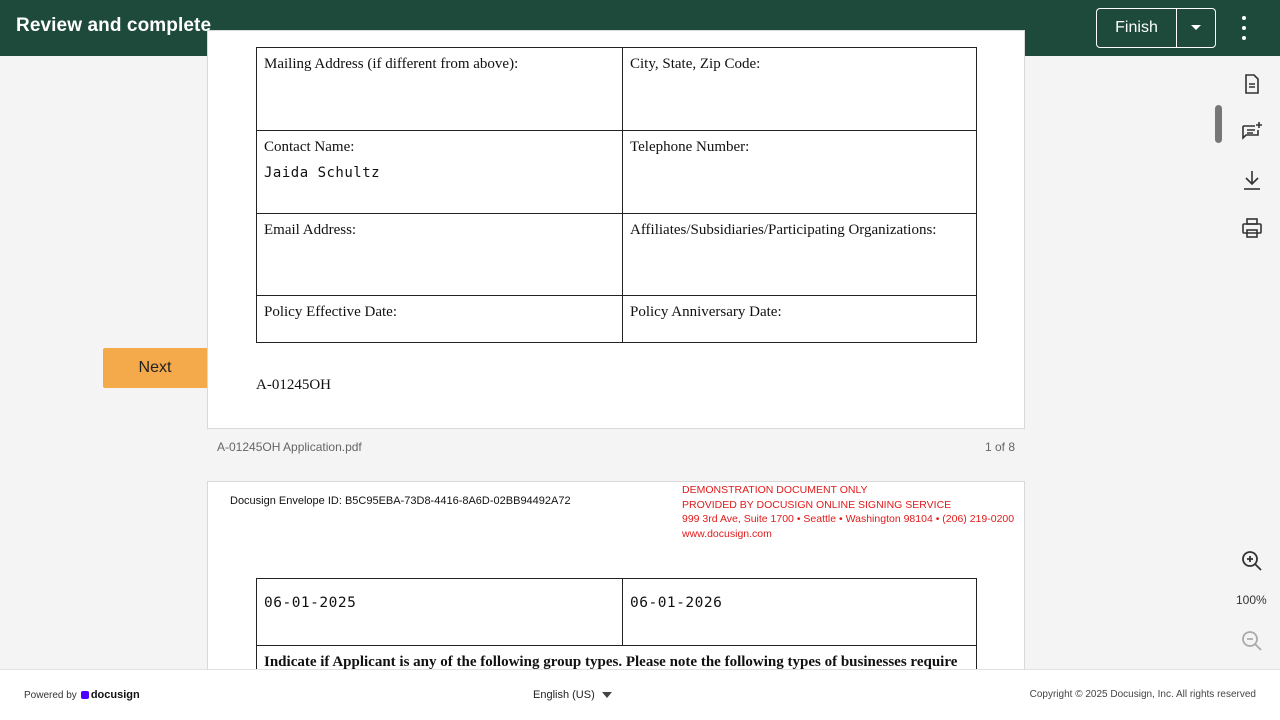 The width and height of the screenshot is (1280, 720). Describe the element at coordinates (799, 319) in the screenshot. I see `policy-anniversary-date-cell: Policy Anniversary Date:` at that location.